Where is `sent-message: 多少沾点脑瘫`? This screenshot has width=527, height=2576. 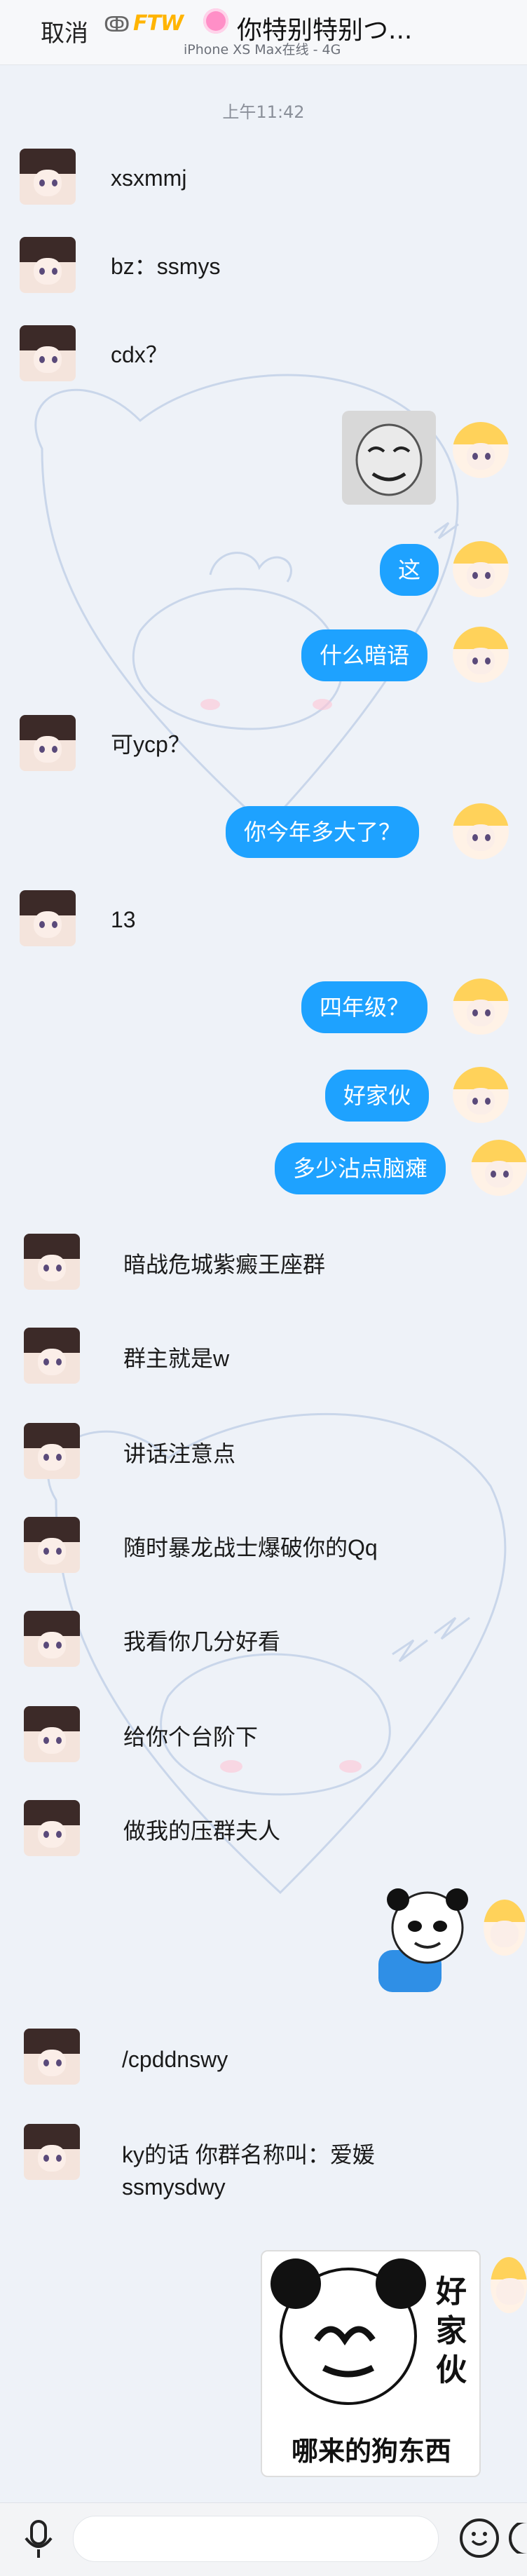 sent-message: 多少沾点脑瘫 is located at coordinates (360, 1168).